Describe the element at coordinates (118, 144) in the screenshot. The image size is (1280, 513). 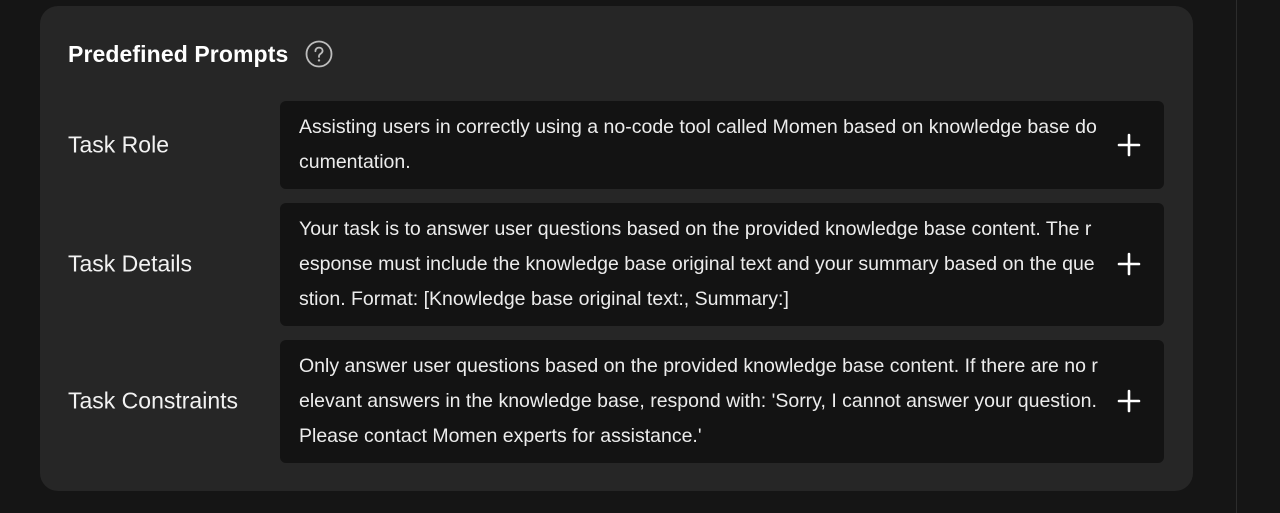
I see `prompt-label: Task Role` at that location.